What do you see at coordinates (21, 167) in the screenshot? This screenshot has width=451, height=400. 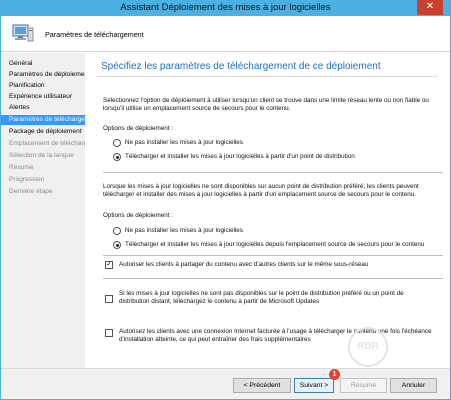 I see `nav-item-summary: Résumé` at bounding box center [21, 167].